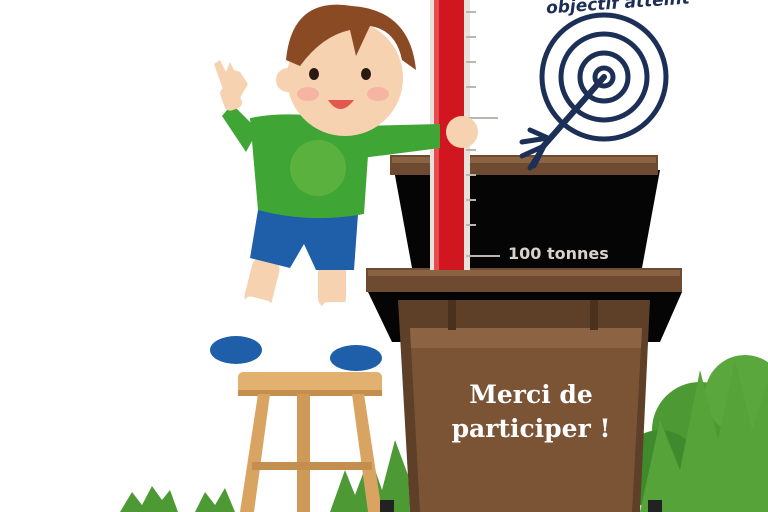 The image size is (768, 512). What do you see at coordinates (531, 428) in the screenshot?
I see `thank-you-line-2: participer !` at bounding box center [531, 428].